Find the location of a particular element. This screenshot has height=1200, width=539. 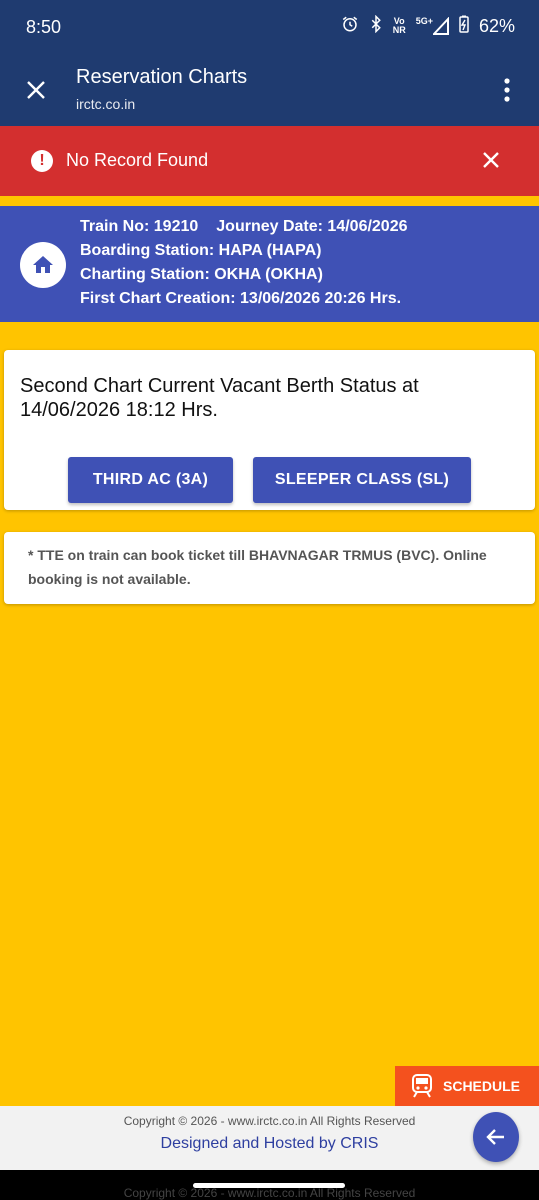

dismiss-error-button is located at coordinates (491, 160).